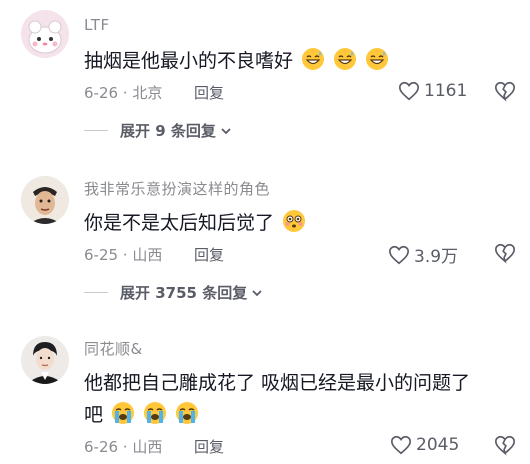 Image resolution: width=530 pixels, height=464 pixels. I want to click on comment-text-line-1: 他都把自己雕成花了 吸烟已经是最小的问题了, so click(277, 383).